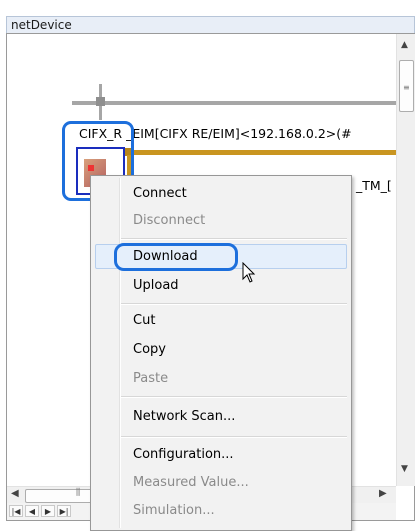  I want to click on grip-icon: ⫼, so click(78, 493).